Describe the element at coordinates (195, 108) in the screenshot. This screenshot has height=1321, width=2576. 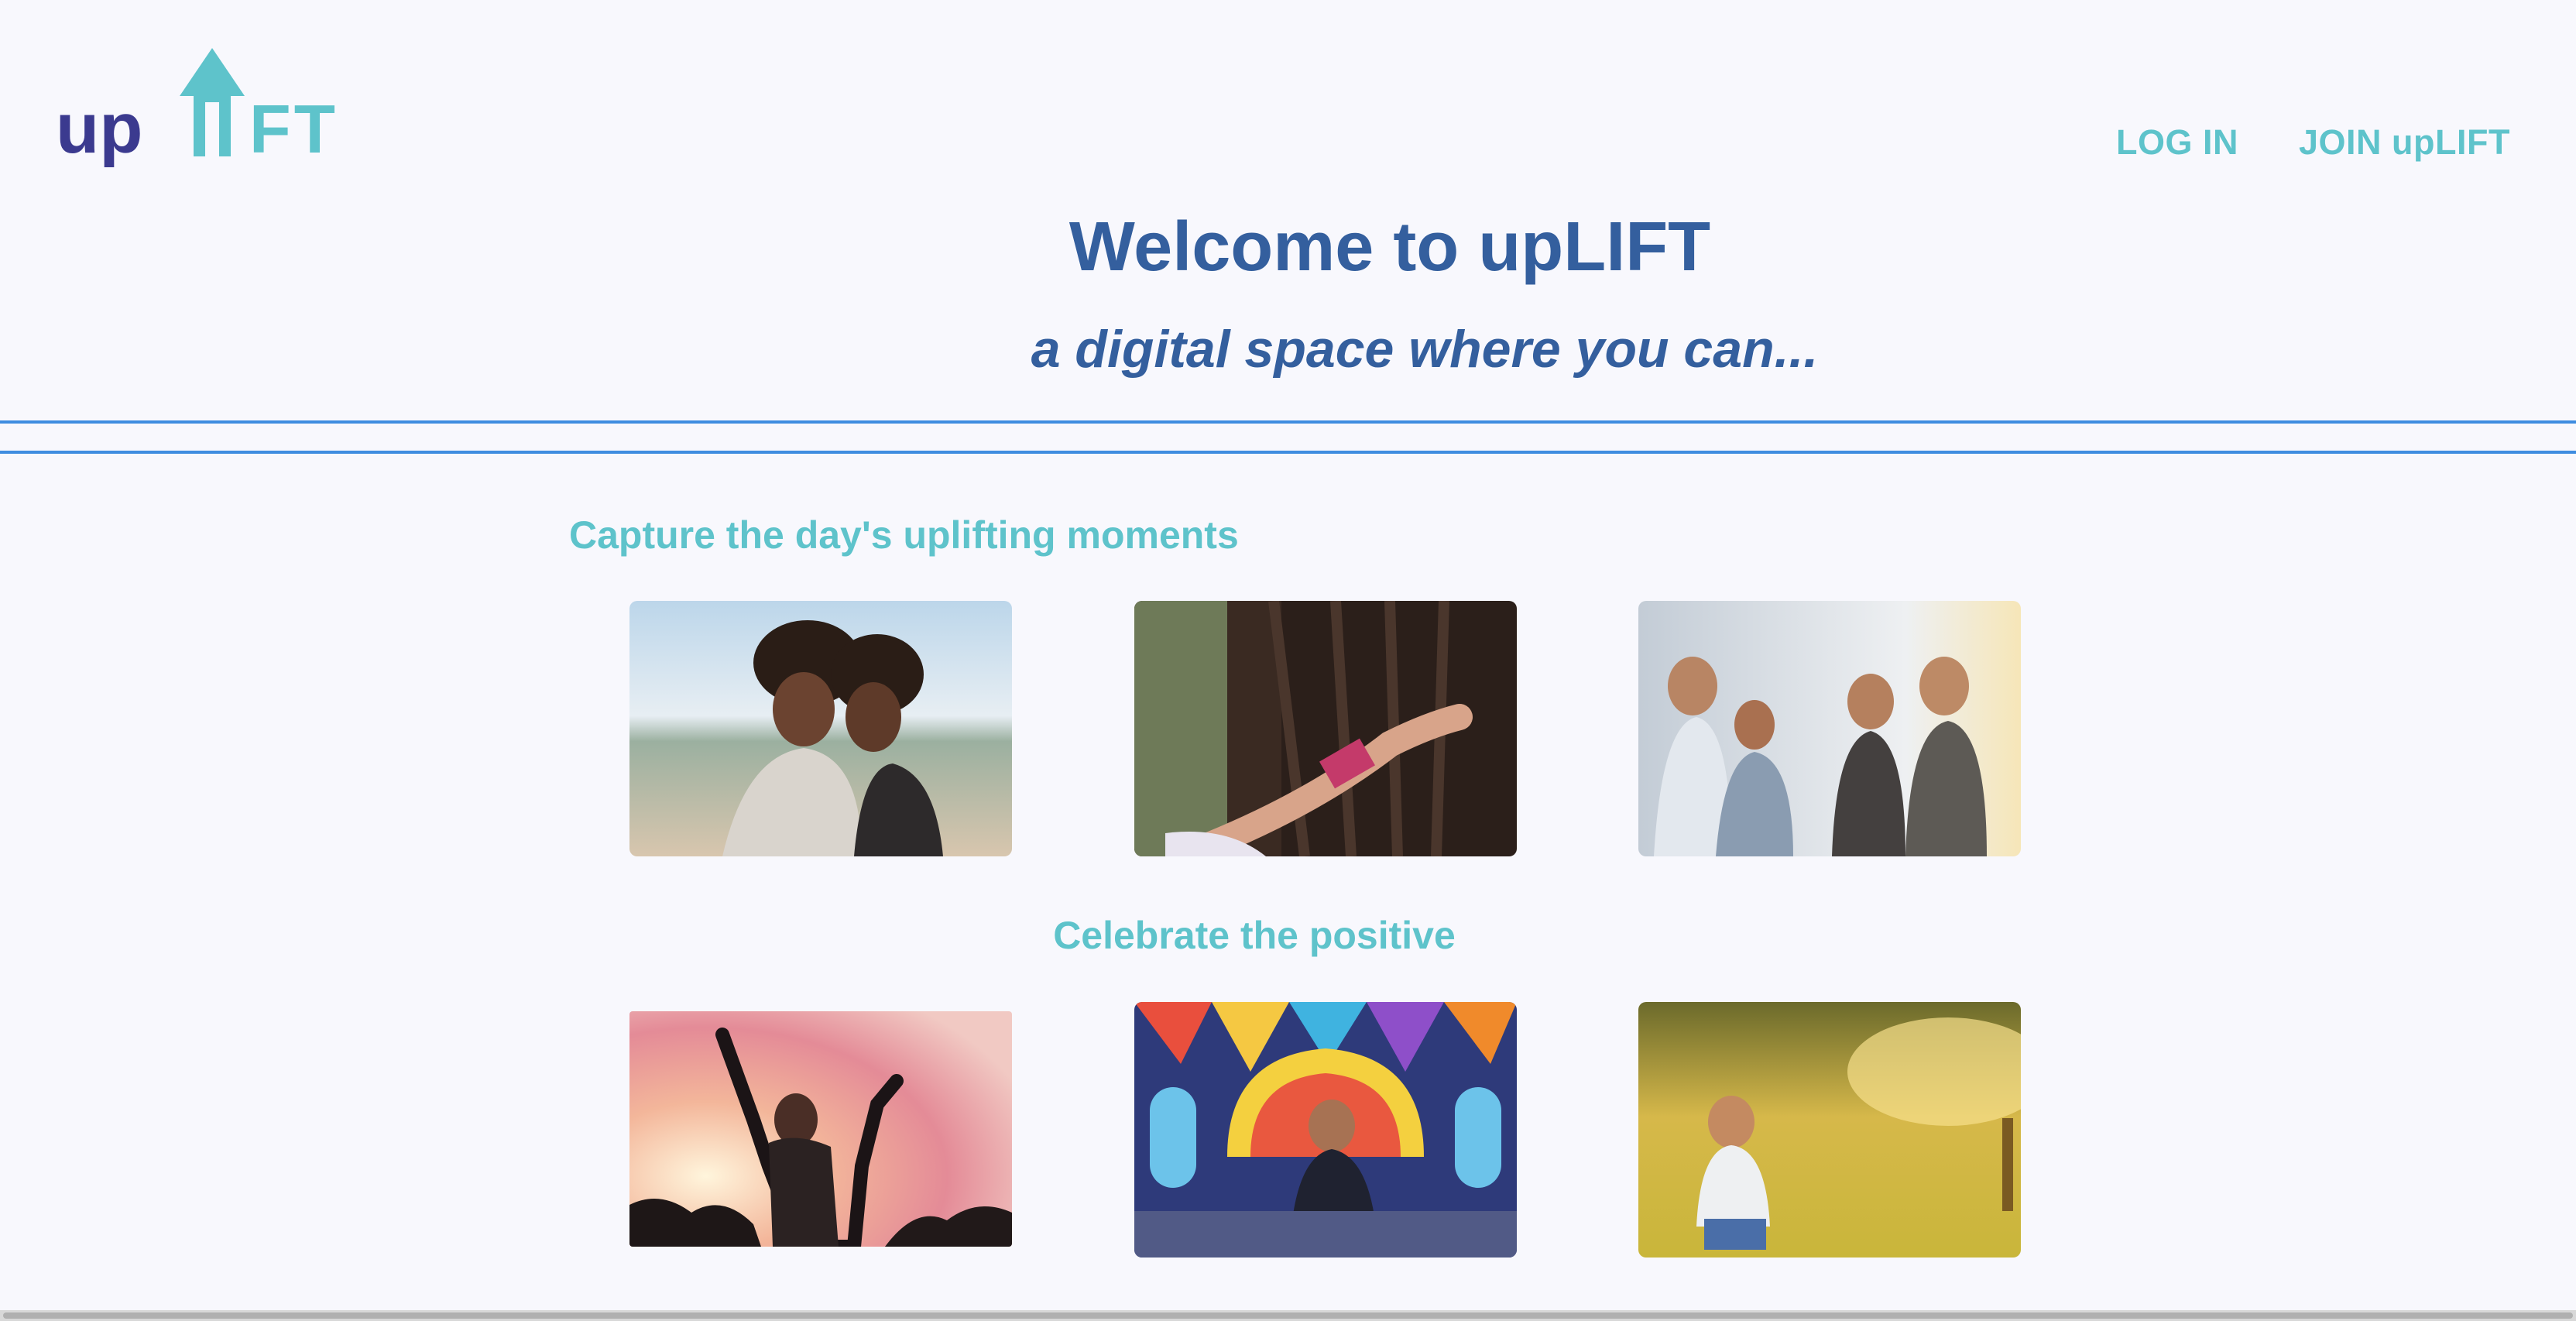
I see `uplift-logo-graphic: up FT` at that location.